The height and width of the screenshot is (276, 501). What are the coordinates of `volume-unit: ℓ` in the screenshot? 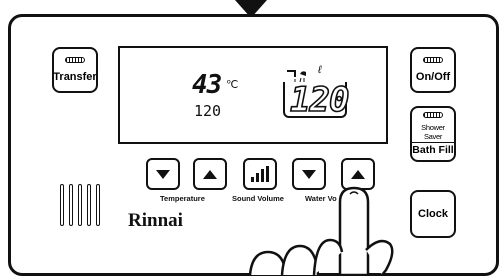 It's located at (320, 70).